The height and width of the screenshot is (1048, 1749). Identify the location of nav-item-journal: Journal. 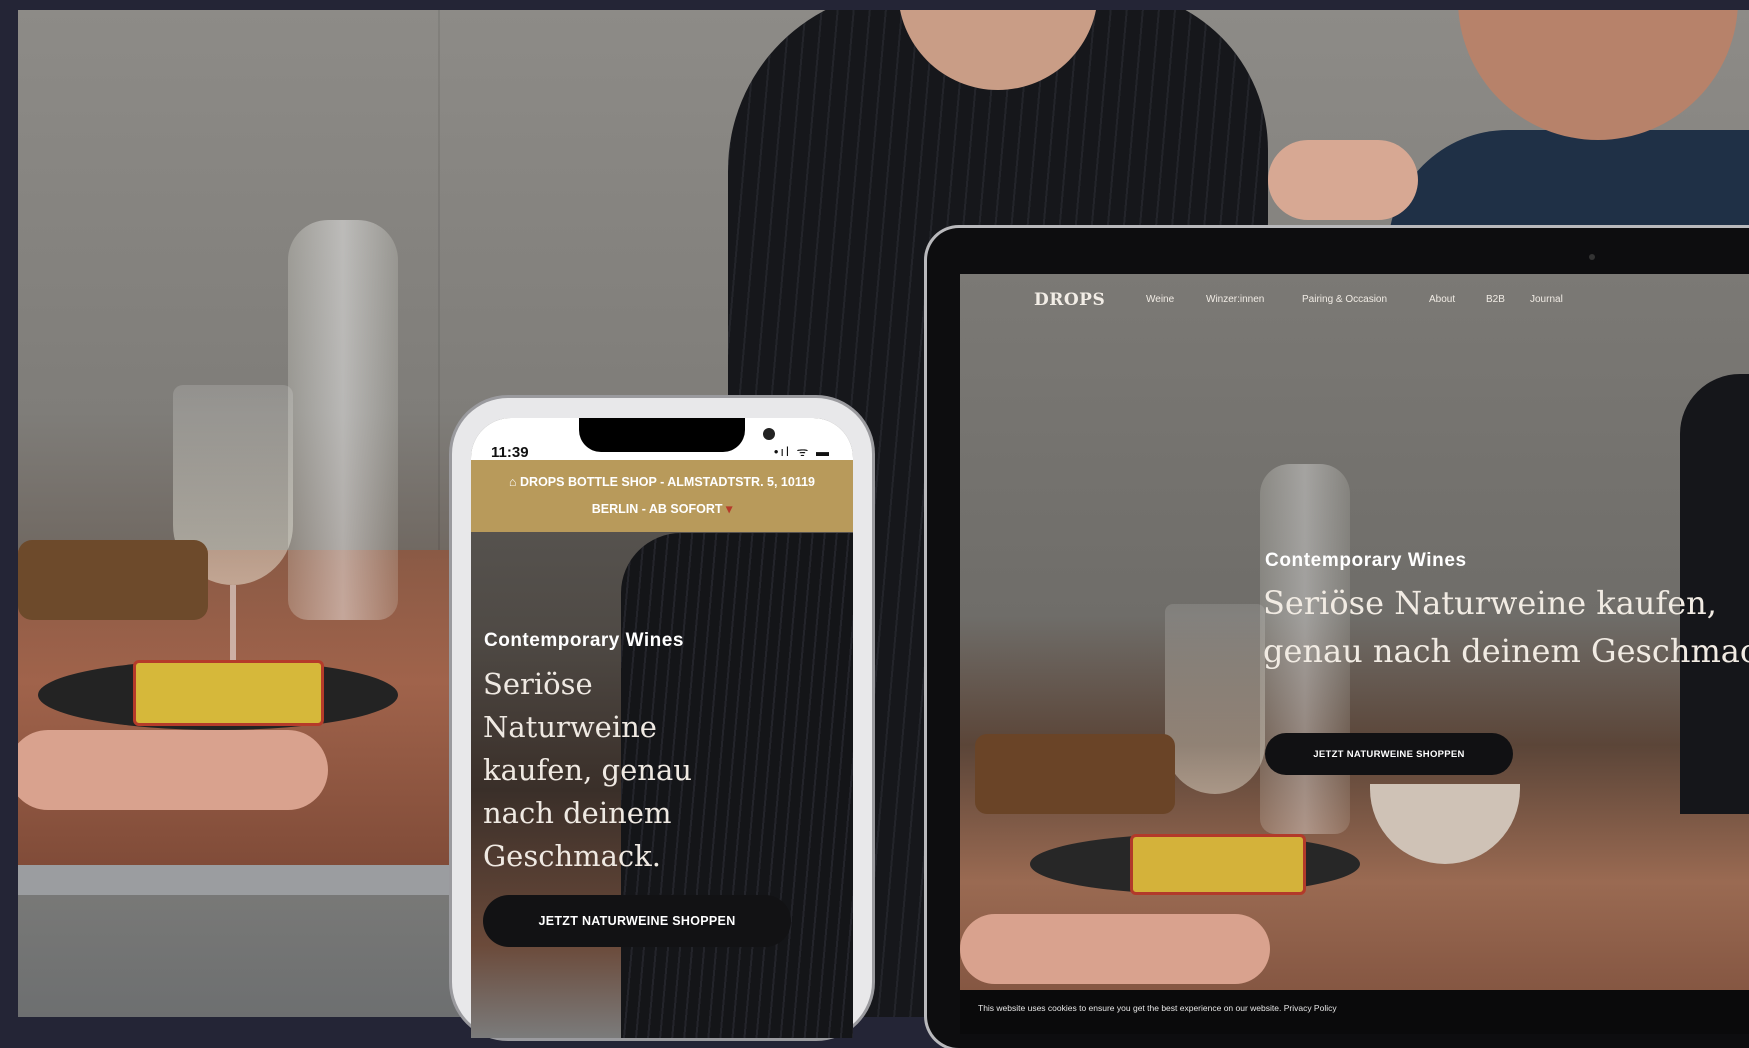
(1546, 299).